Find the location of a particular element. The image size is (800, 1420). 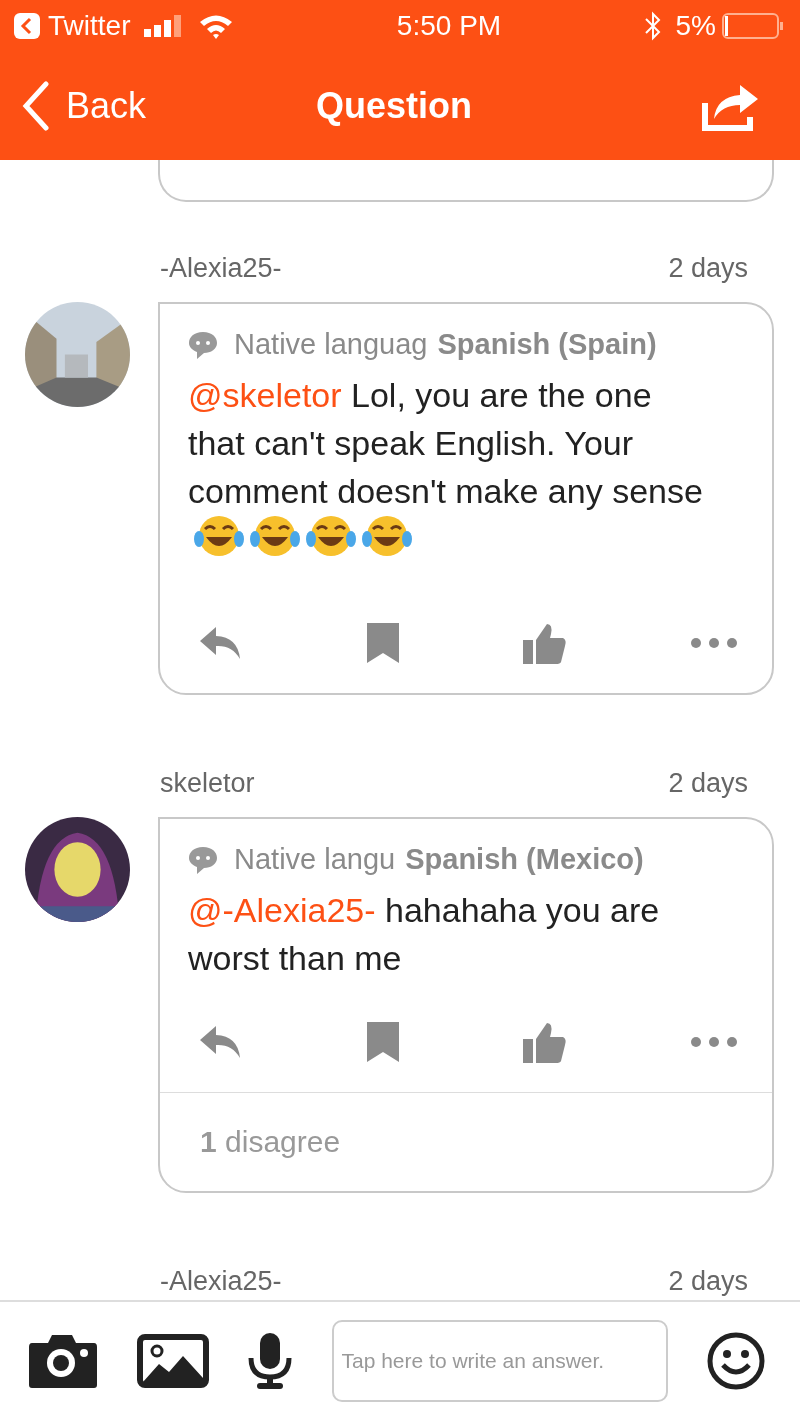

time: 5:50 PM is located at coordinates (449, 26).